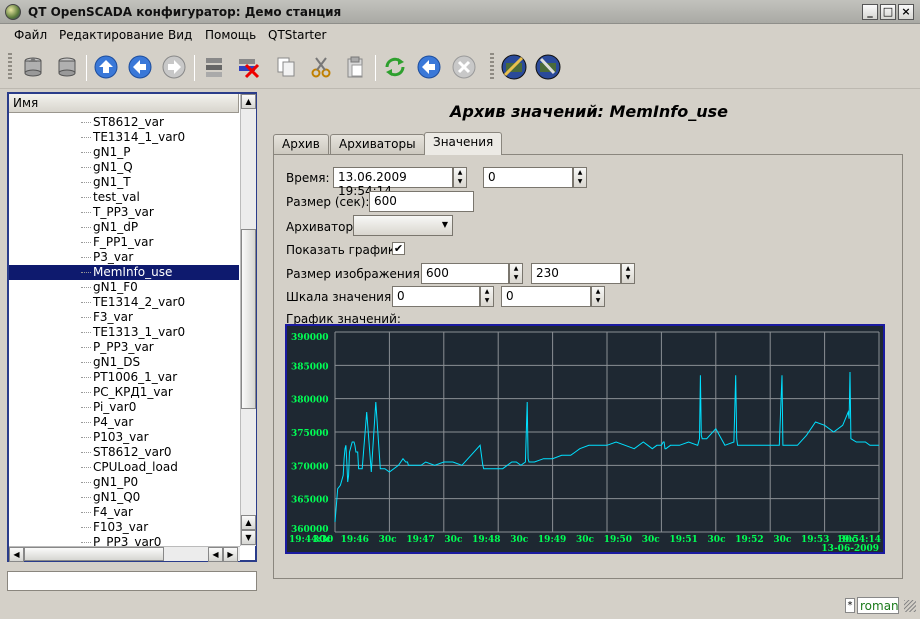  I want to click on show-graph-checkbox: ✔, so click(398, 248).